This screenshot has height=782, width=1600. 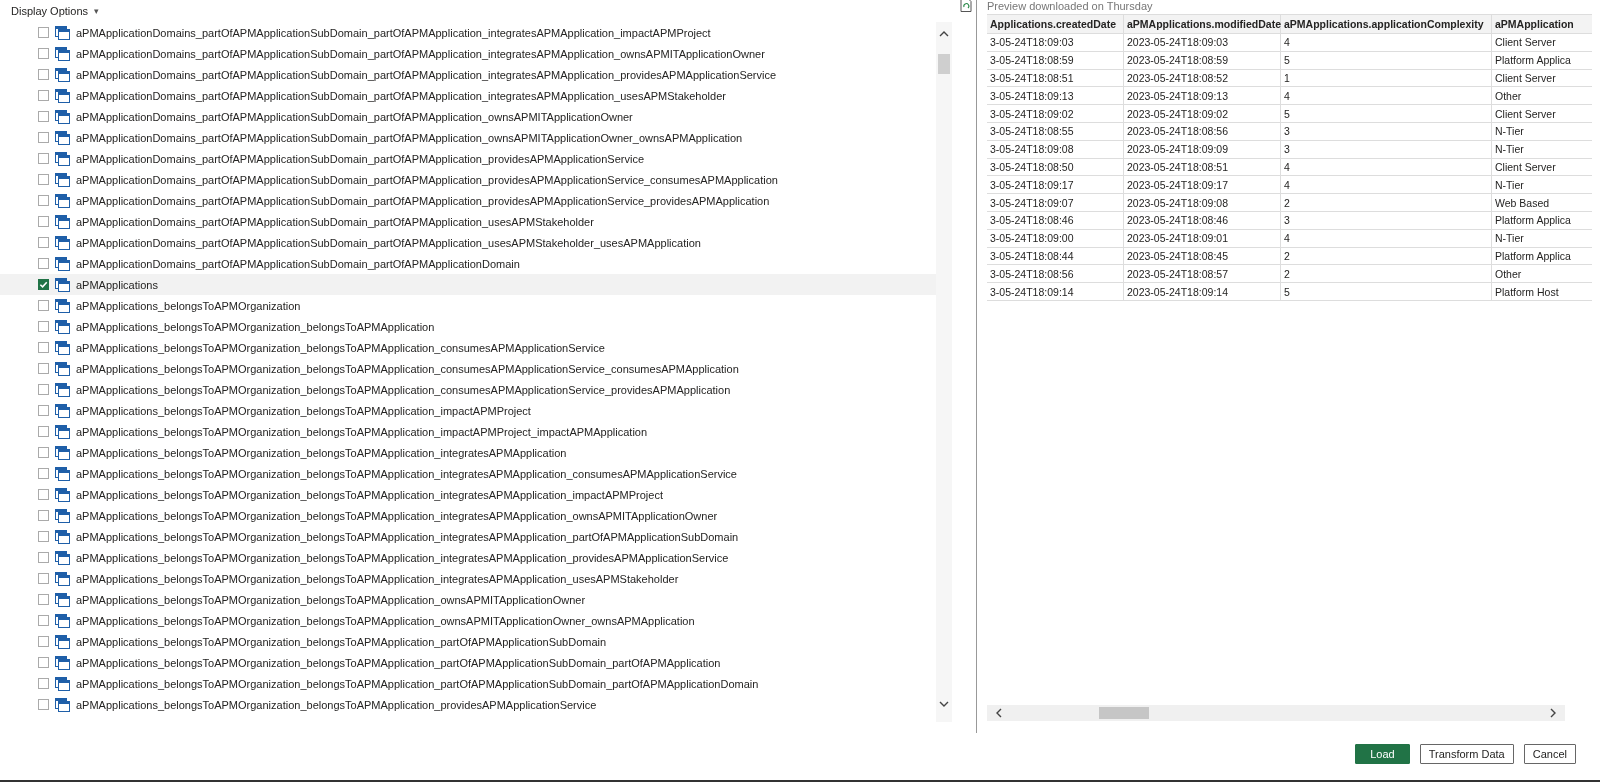 I want to click on display-options-menu: Display Options, so click(x=50, y=11).